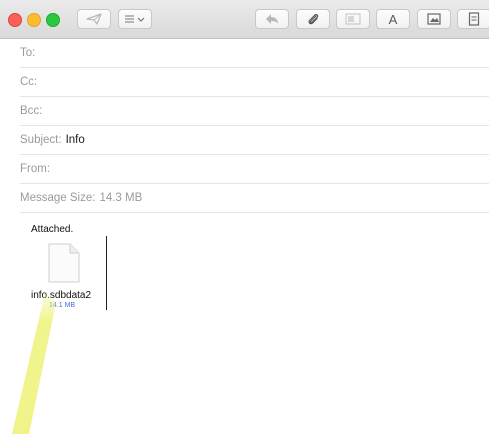  What do you see at coordinates (244, 19) in the screenshot?
I see `toolbar: A` at bounding box center [244, 19].